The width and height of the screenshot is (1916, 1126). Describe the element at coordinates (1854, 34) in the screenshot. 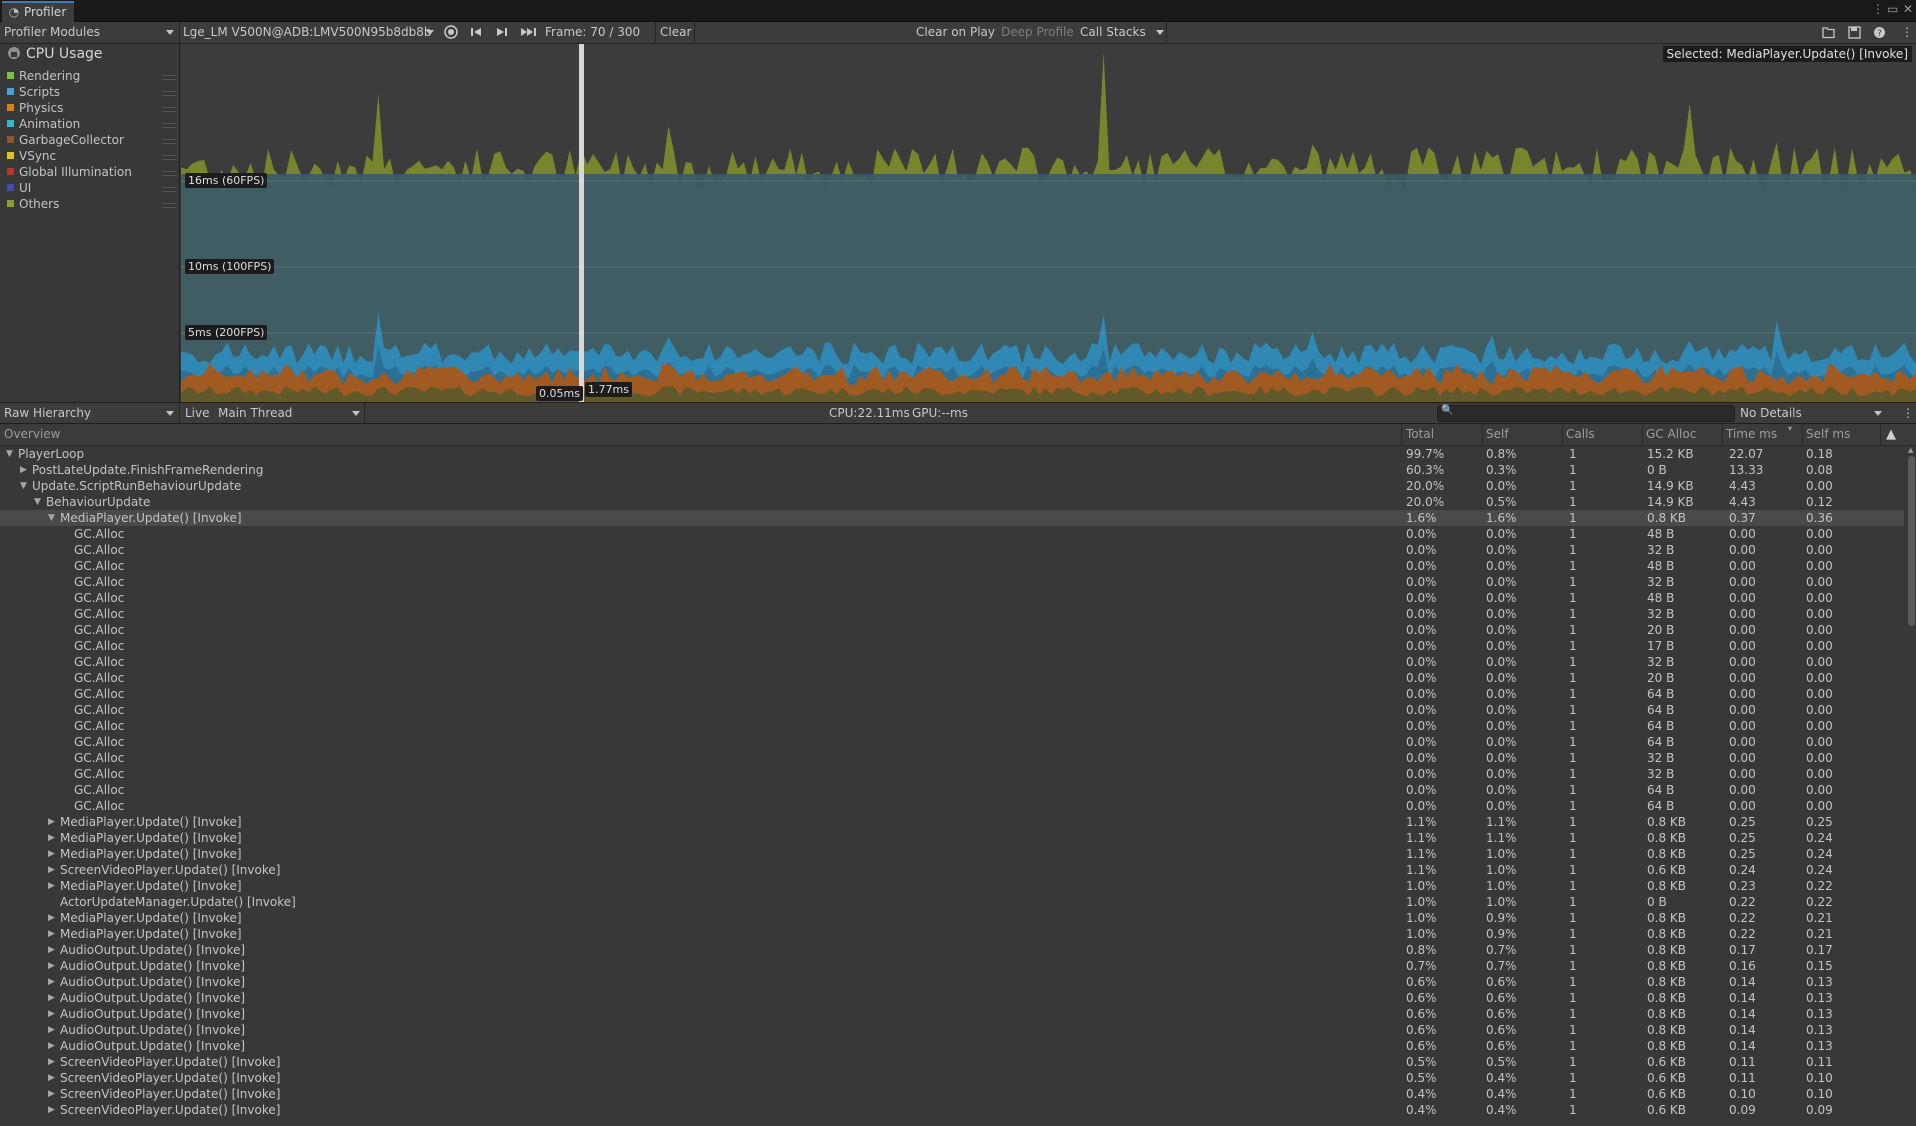

I see `save-button` at that location.